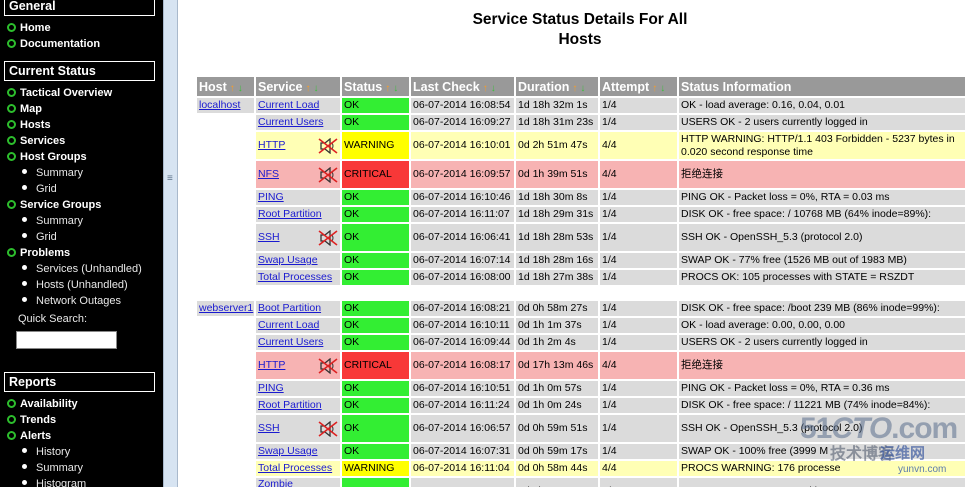  What do you see at coordinates (29, 126) in the screenshot?
I see `nav-item-hosts: Hosts` at bounding box center [29, 126].